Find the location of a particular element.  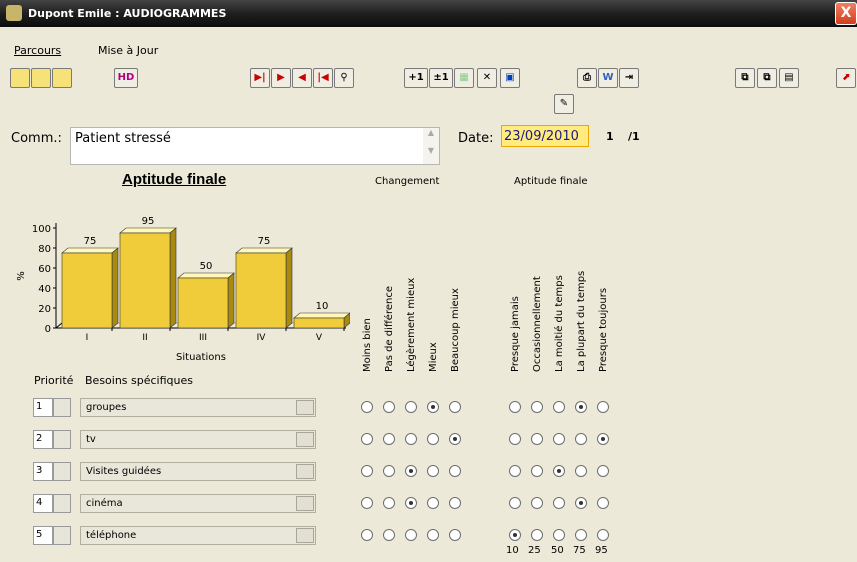

exit-icon: ⬈ is located at coordinates (846, 78).